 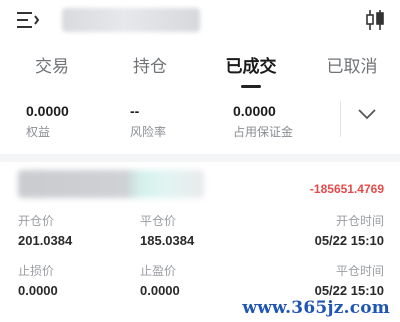 I want to click on blurred-record-title, so click(x=111, y=184).